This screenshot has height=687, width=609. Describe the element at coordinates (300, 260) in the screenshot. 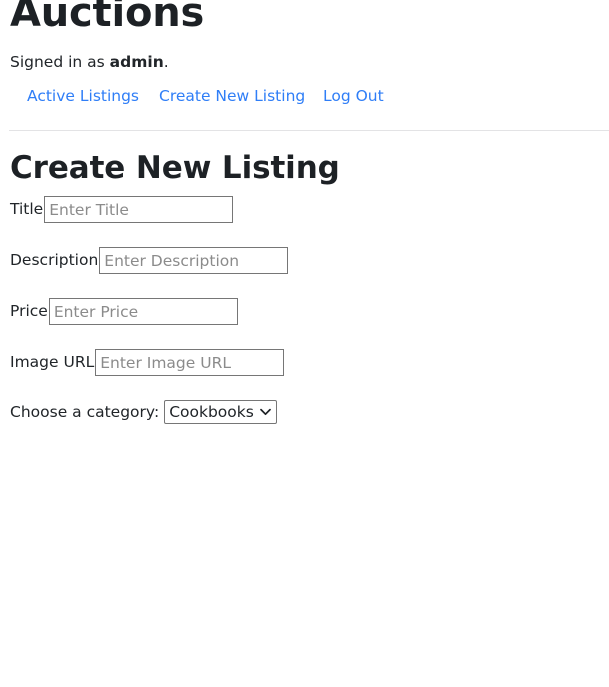

I see `form-row-description: Description` at that location.